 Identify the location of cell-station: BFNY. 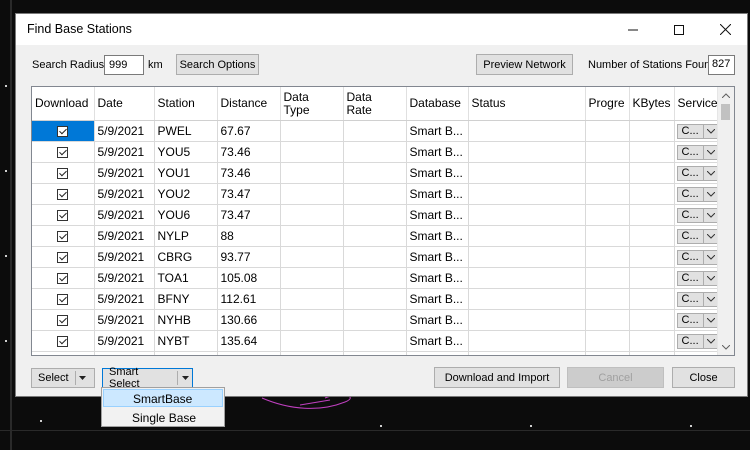
(186, 299).